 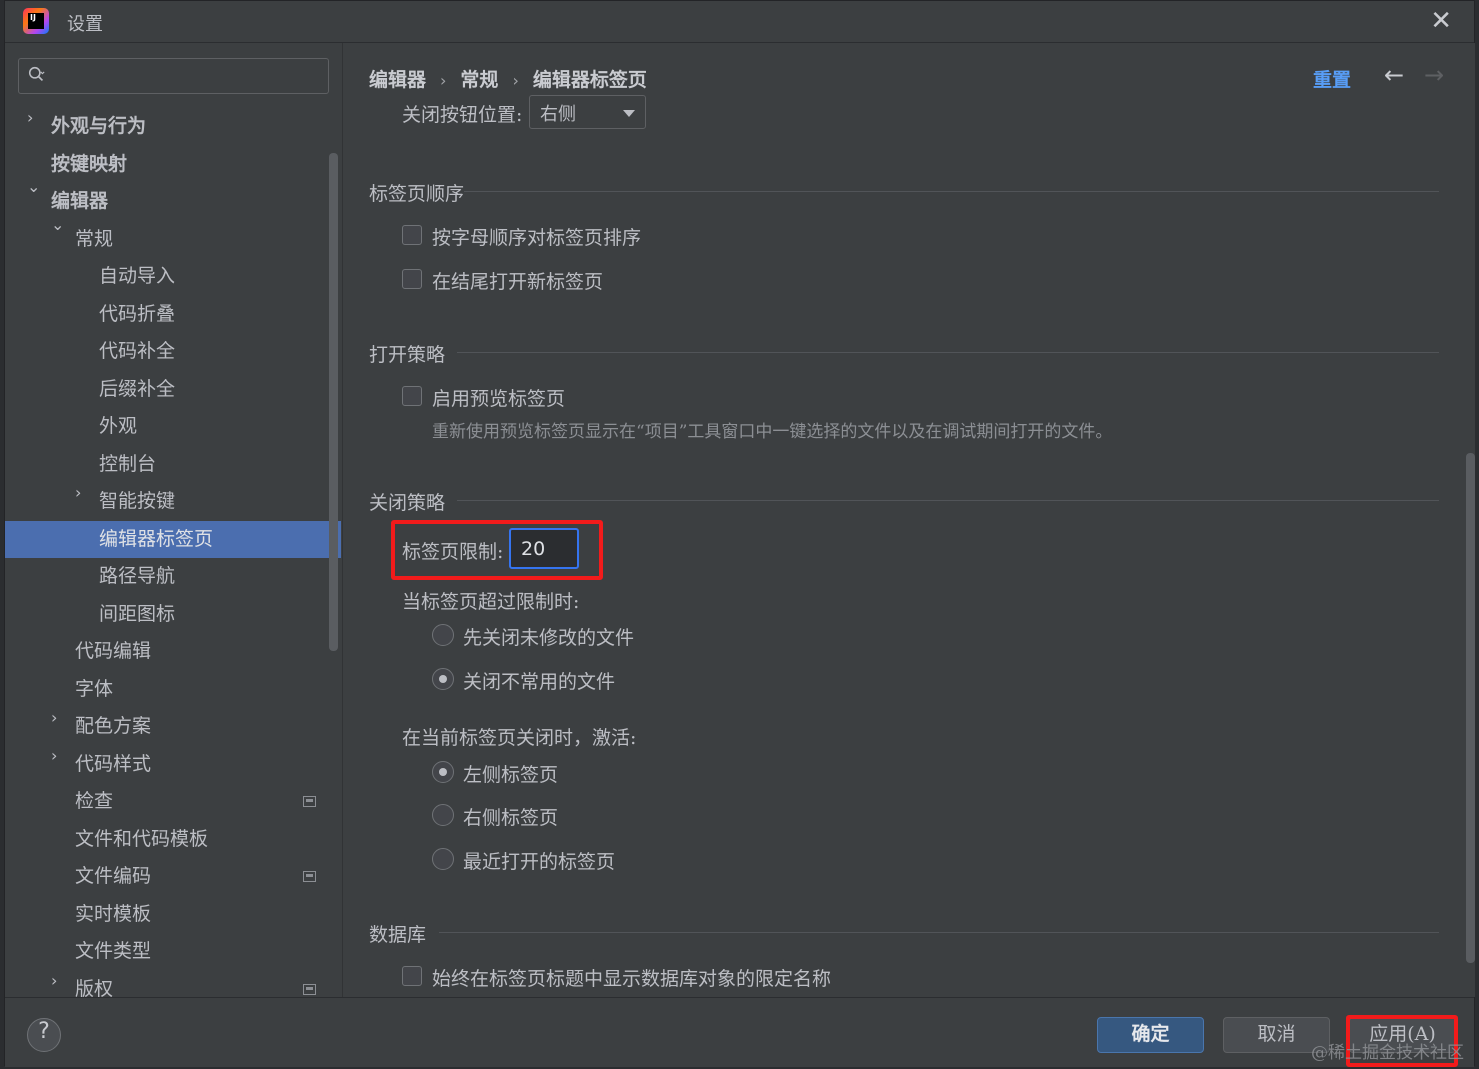 What do you see at coordinates (166, 390) in the screenshot?
I see `sidebar-item: 后缀补全` at bounding box center [166, 390].